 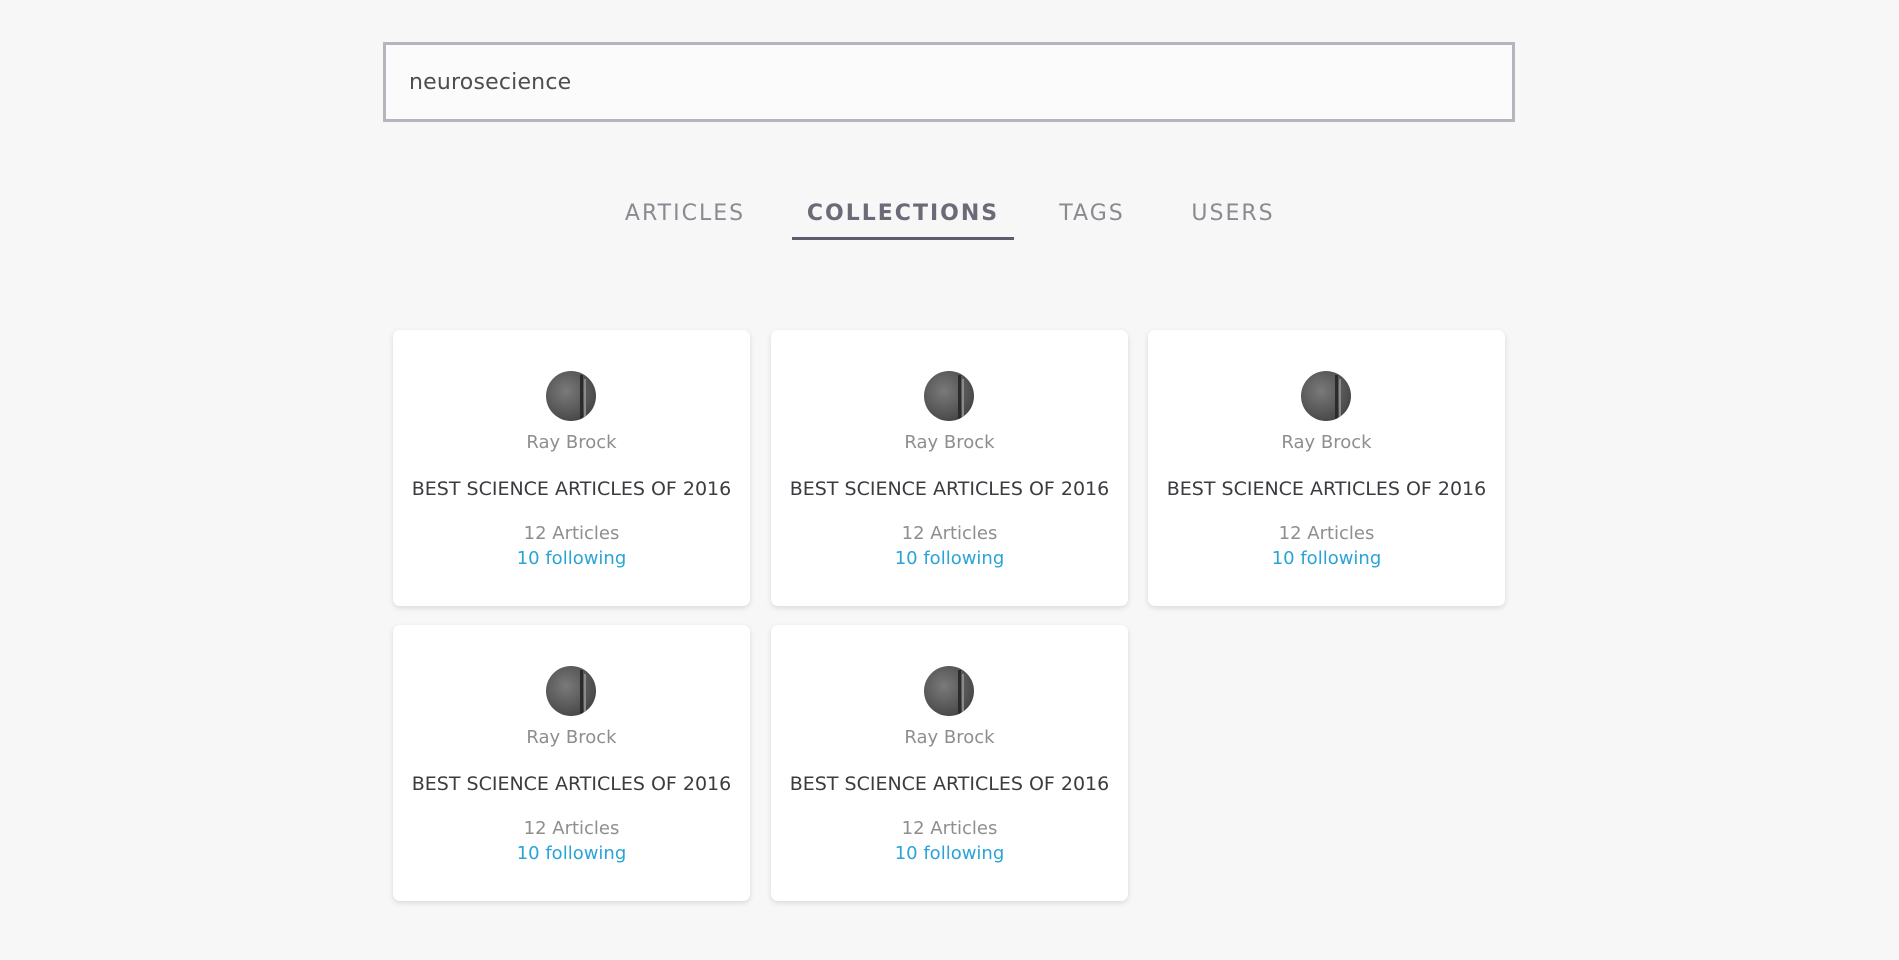 I want to click on tab-tags: TAGS, so click(x=1092, y=218).